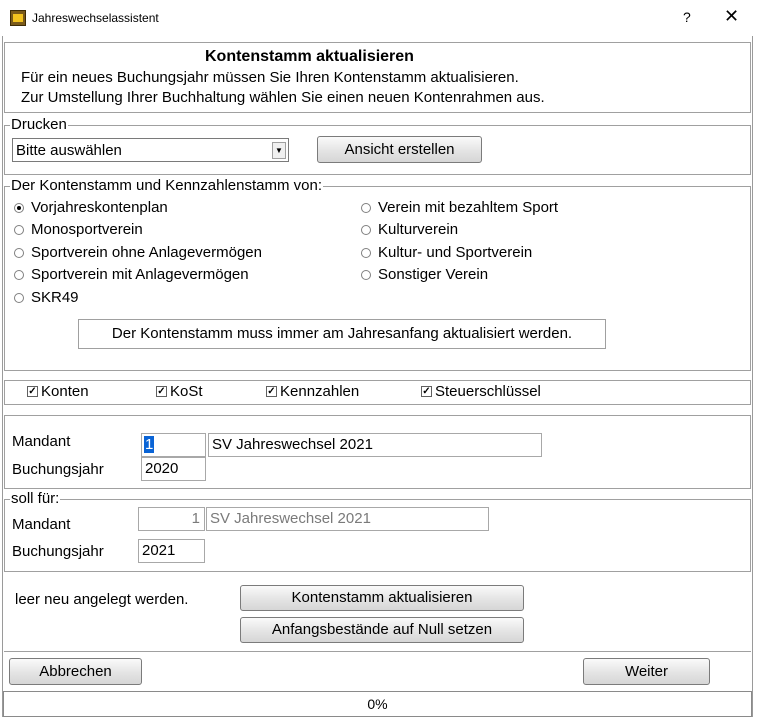 Image resolution: width=757 pixels, height=719 pixels. Describe the element at coordinates (488, 391) in the screenshot. I see `checkbox-label: Steuerschlüssel` at that location.